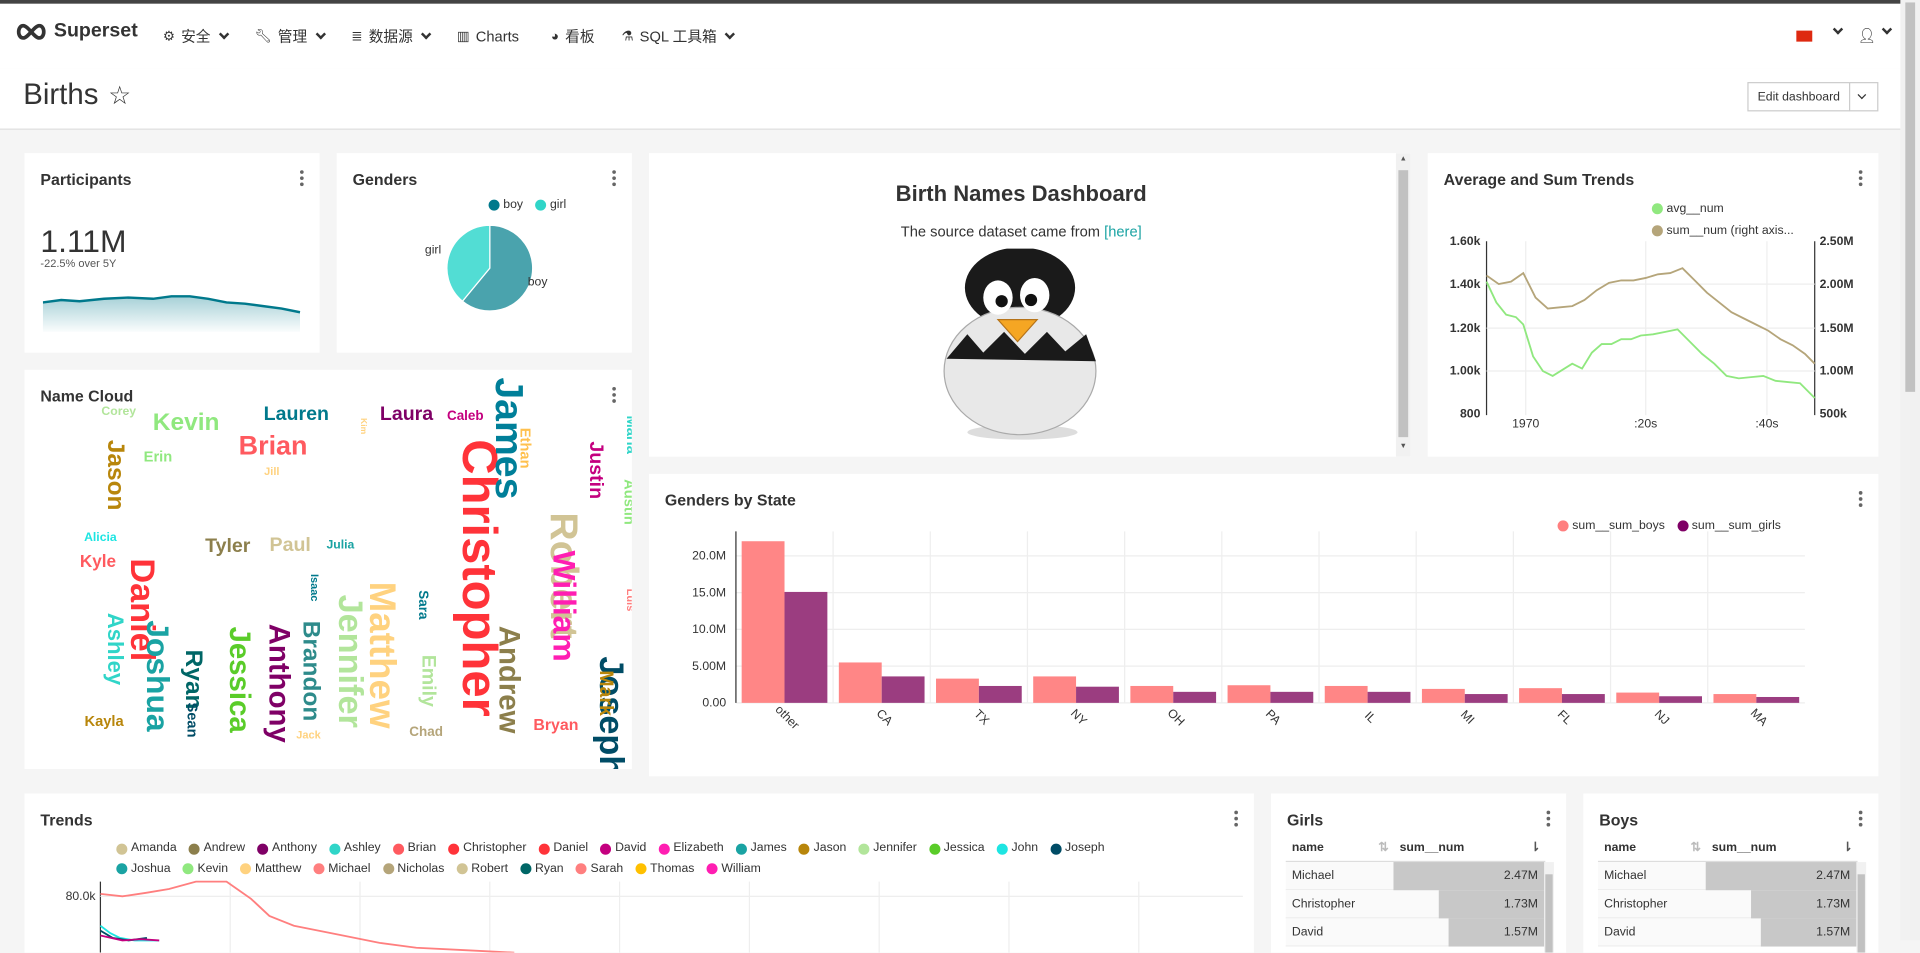 The image size is (1920, 953). Describe the element at coordinates (146, 849) in the screenshot. I see `legend-item: Amanda` at that location.